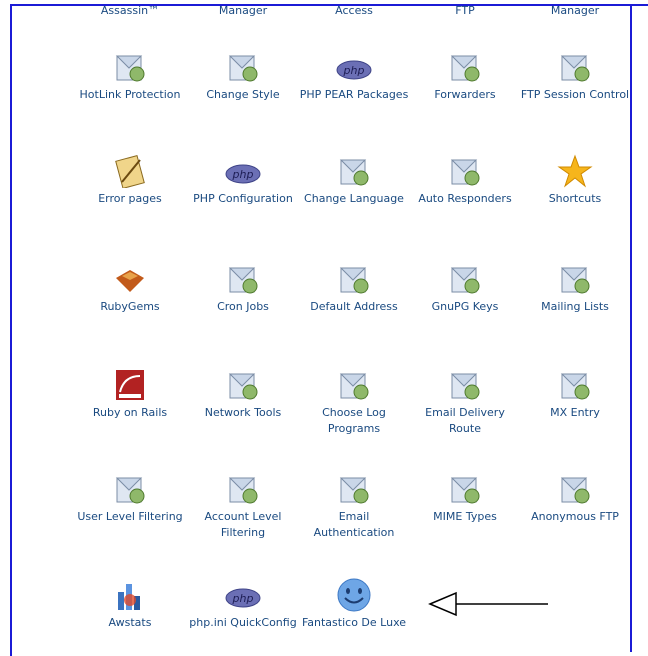 Image resolution: width=648 pixels, height=656 pixels. Describe the element at coordinates (575, 517) in the screenshot. I see `feature-label: Anonymous FTP` at that location.